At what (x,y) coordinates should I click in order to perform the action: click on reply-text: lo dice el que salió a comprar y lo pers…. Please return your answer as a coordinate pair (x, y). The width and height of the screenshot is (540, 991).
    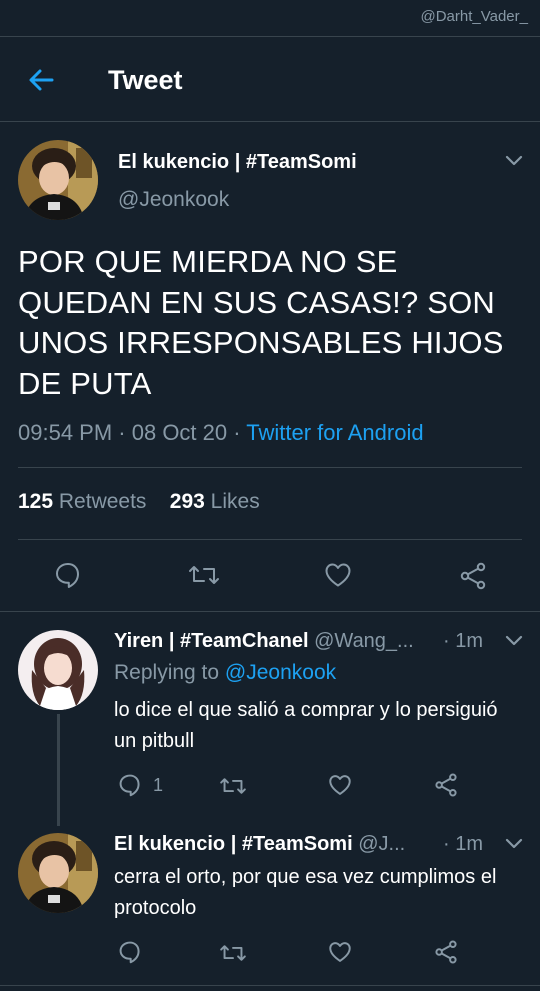
    Looking at the image, I should click on (306, 725).